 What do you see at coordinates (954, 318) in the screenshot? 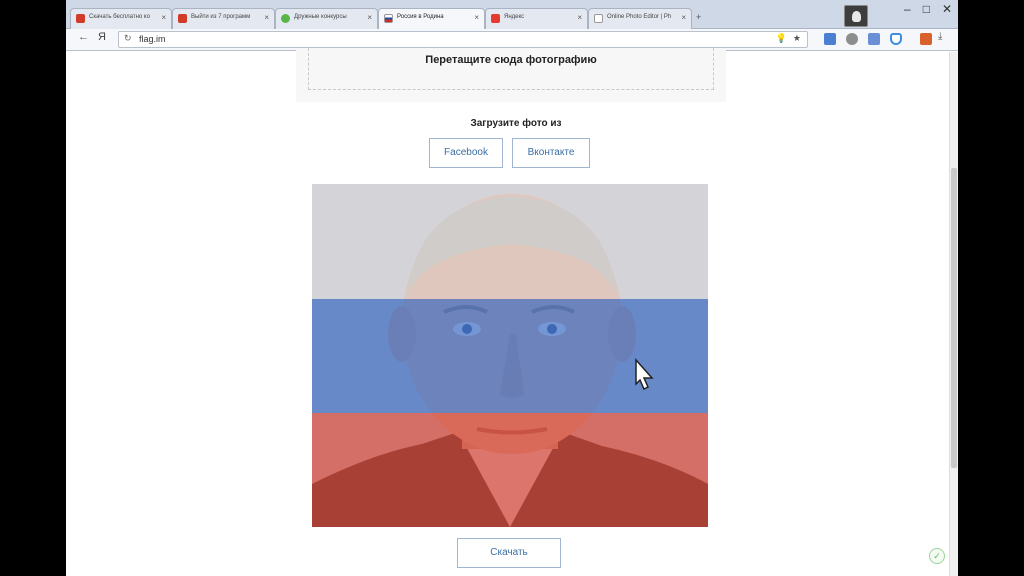
I see `scrollbar-thumb` at bounding box center [954, 318].